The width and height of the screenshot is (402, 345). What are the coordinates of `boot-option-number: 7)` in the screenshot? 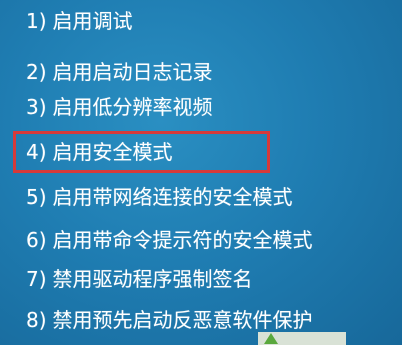 It's located at (36, 279).